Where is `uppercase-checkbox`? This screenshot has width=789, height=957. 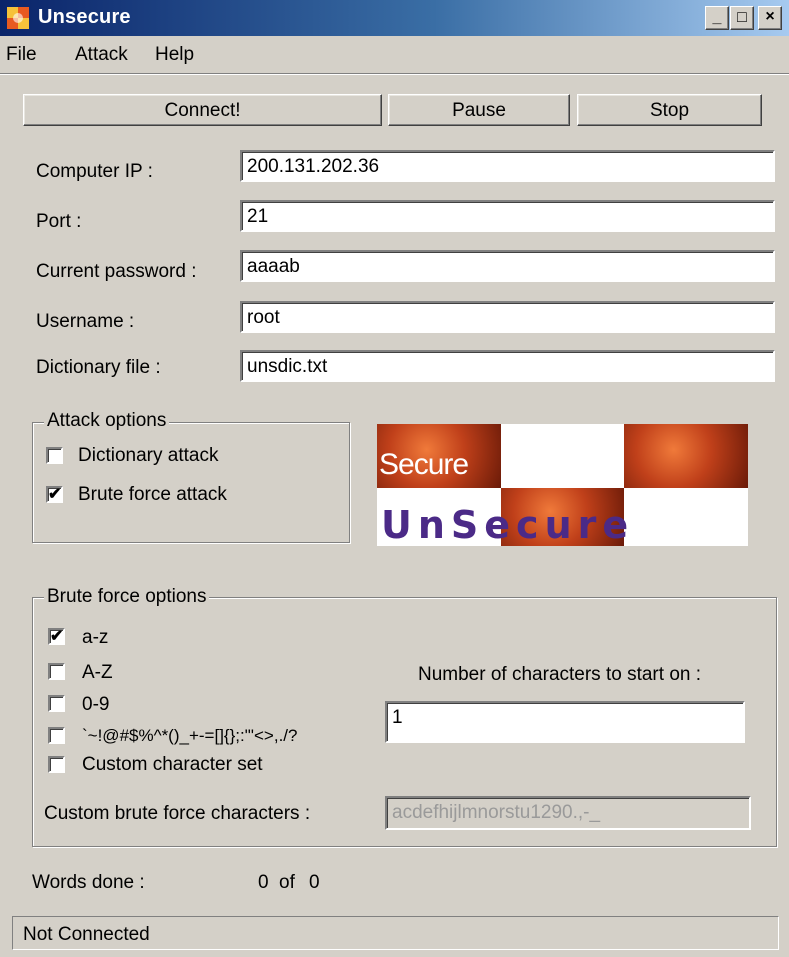 uppercase-checkbox is located at coordinates (56, 671).